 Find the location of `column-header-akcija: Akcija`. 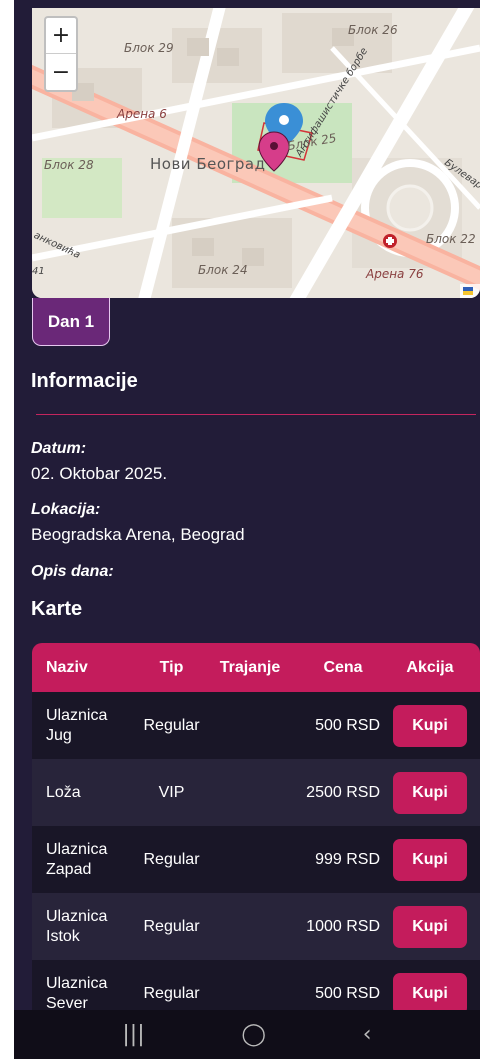

column-header-akcija: Akcija is located at coordinates (430, 667).